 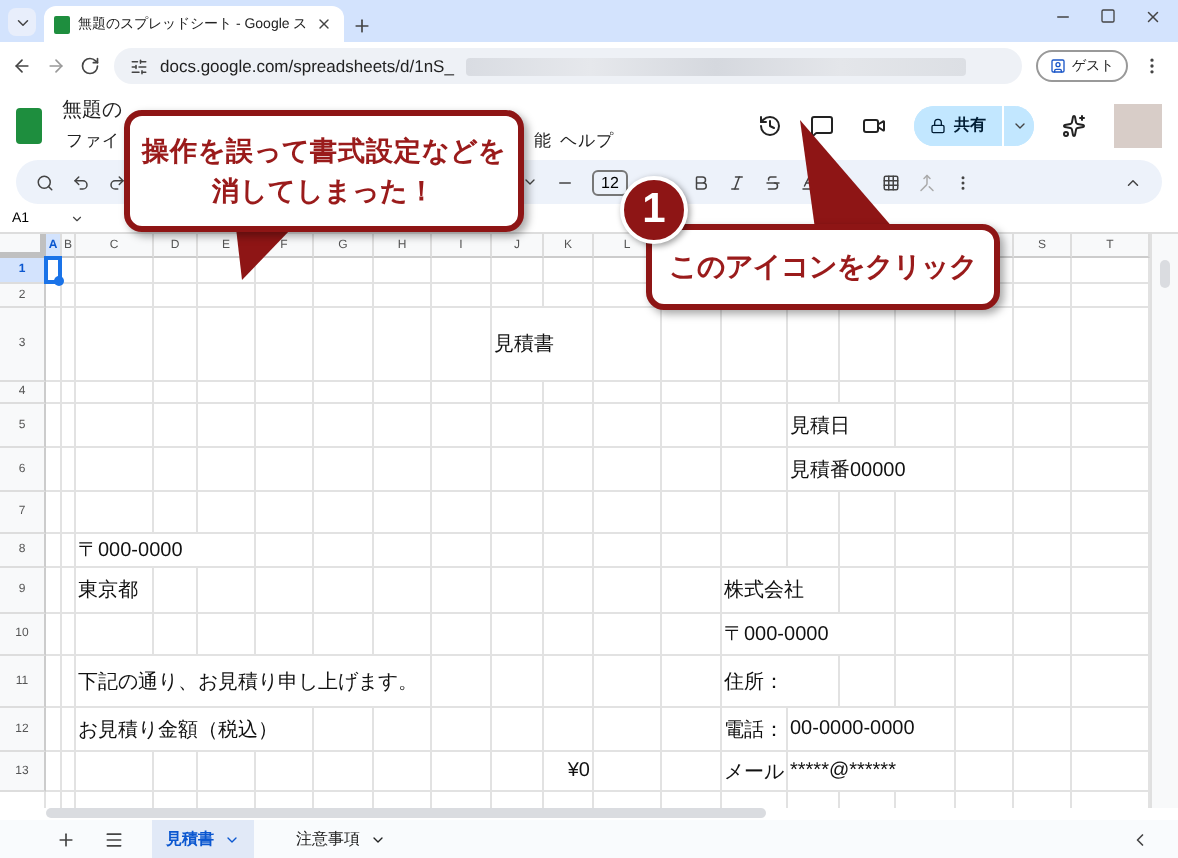 What do you see at coordinates (29, 125) in the screenshot?
I see `sheets-logo-icon` at bounding box center [29, 125].